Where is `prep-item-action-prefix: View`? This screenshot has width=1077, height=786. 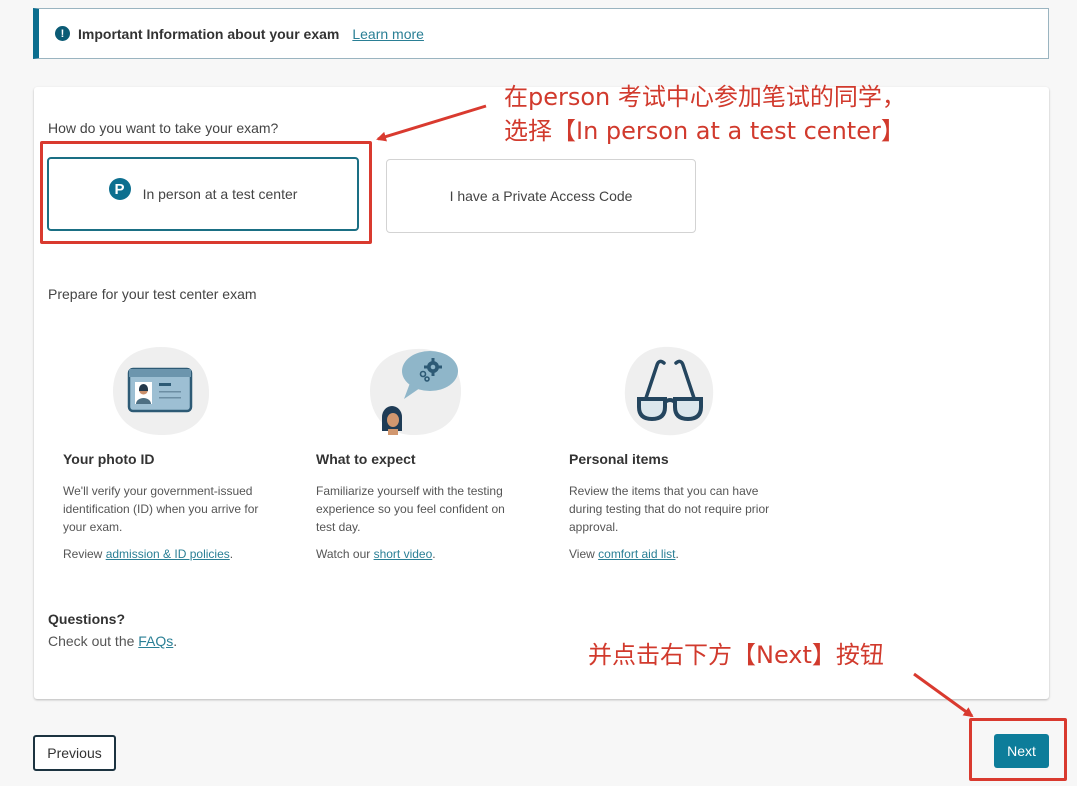
prep-item-action-prefix: View is located at coordinates (584, 554).